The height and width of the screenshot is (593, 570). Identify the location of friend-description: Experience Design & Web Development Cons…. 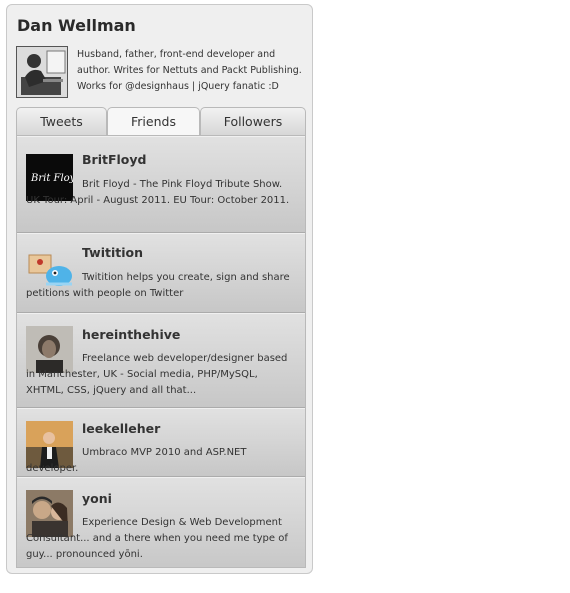
(157, 538).